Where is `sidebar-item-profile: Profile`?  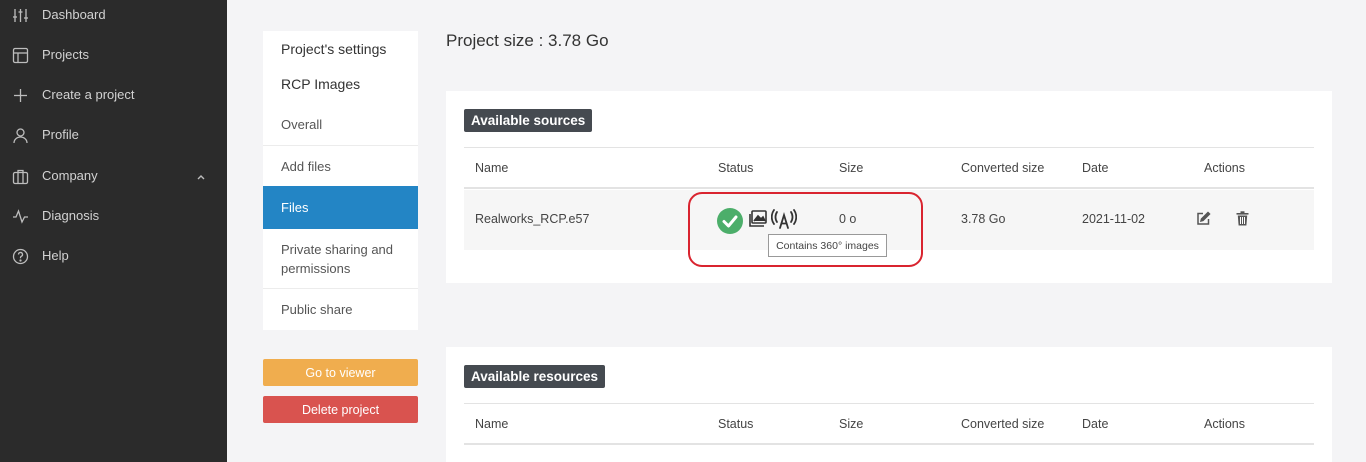 sidebar-item-profile: Profile is located at coordinates (113, 135).